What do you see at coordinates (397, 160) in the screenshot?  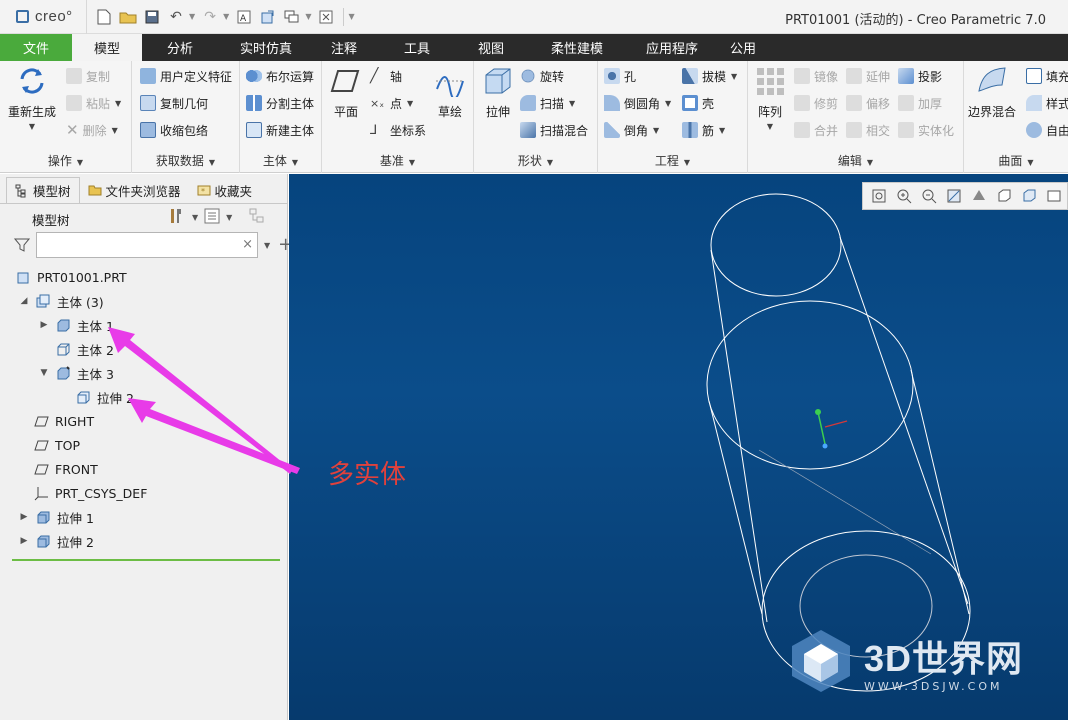 I see `group-label-datum: 基准 ▼` at bounding box center [397, 160].